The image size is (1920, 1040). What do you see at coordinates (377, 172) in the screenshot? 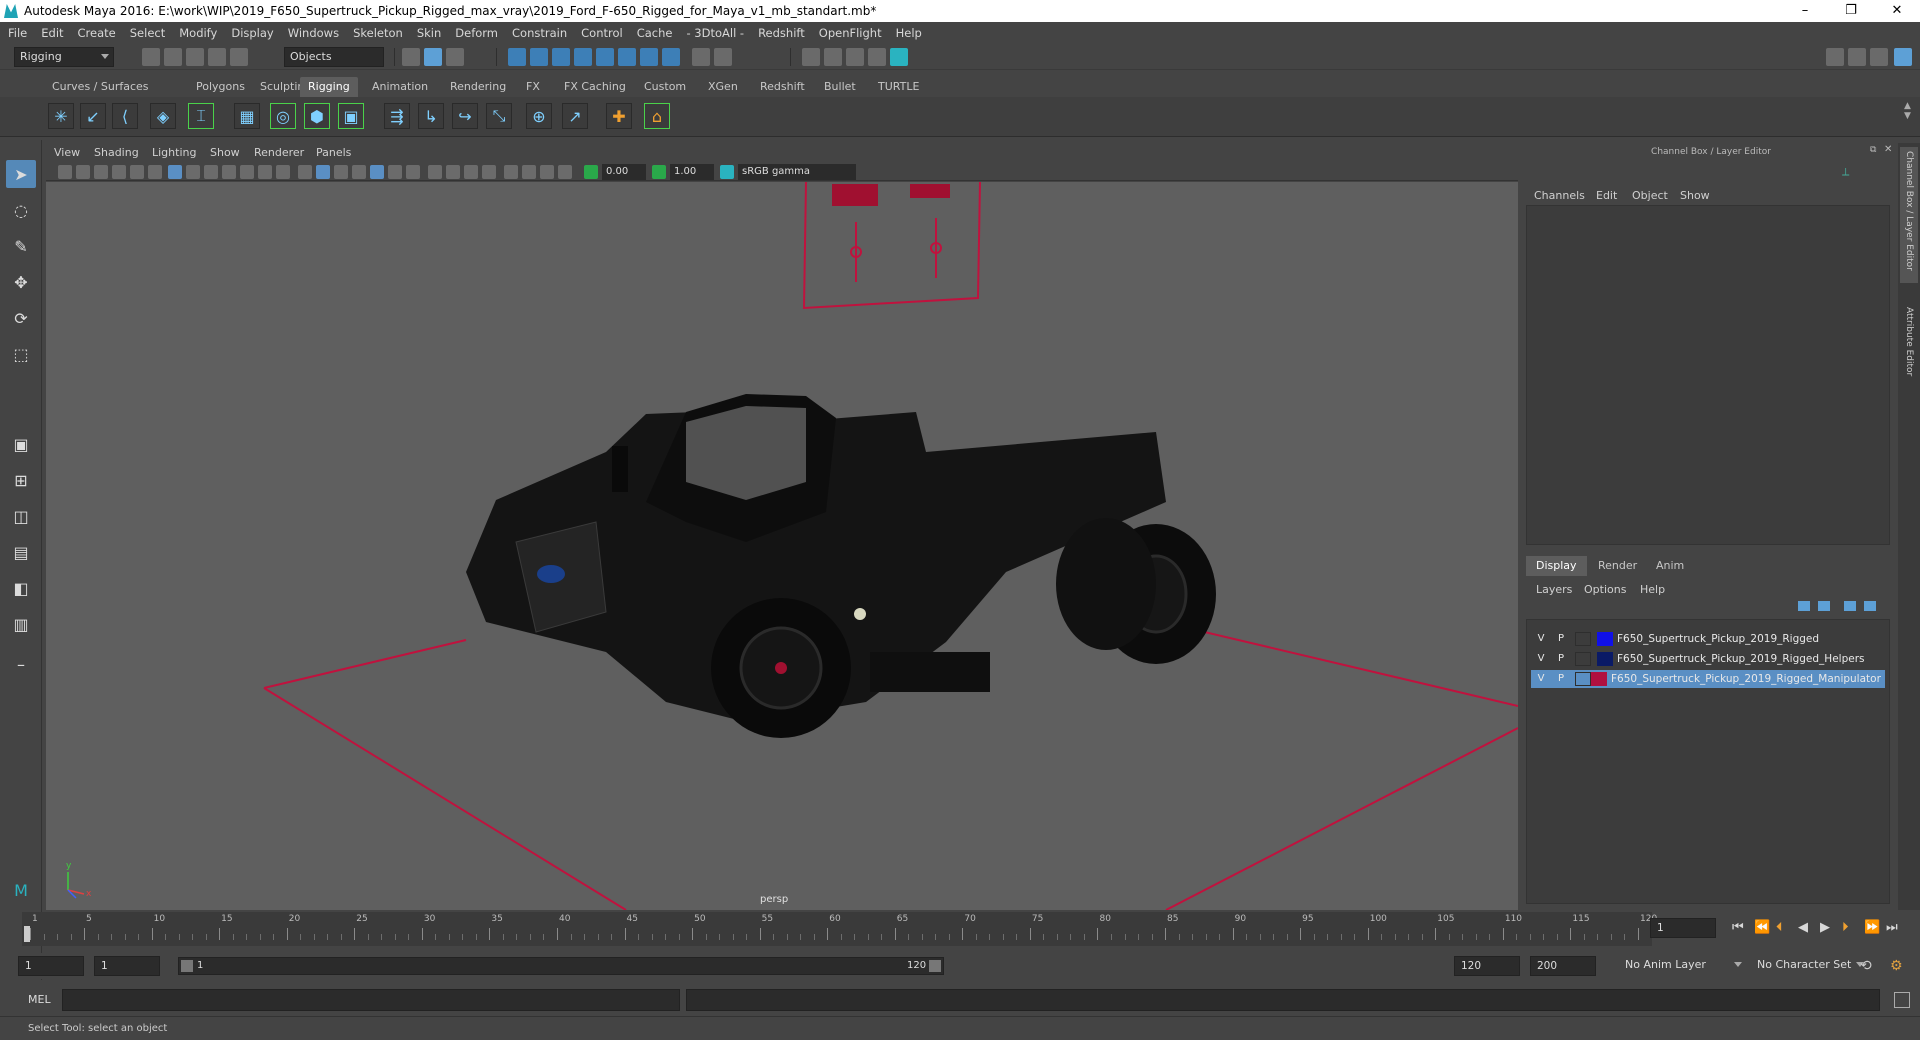
I see `textured-icon` at bounding box center [377, 172].